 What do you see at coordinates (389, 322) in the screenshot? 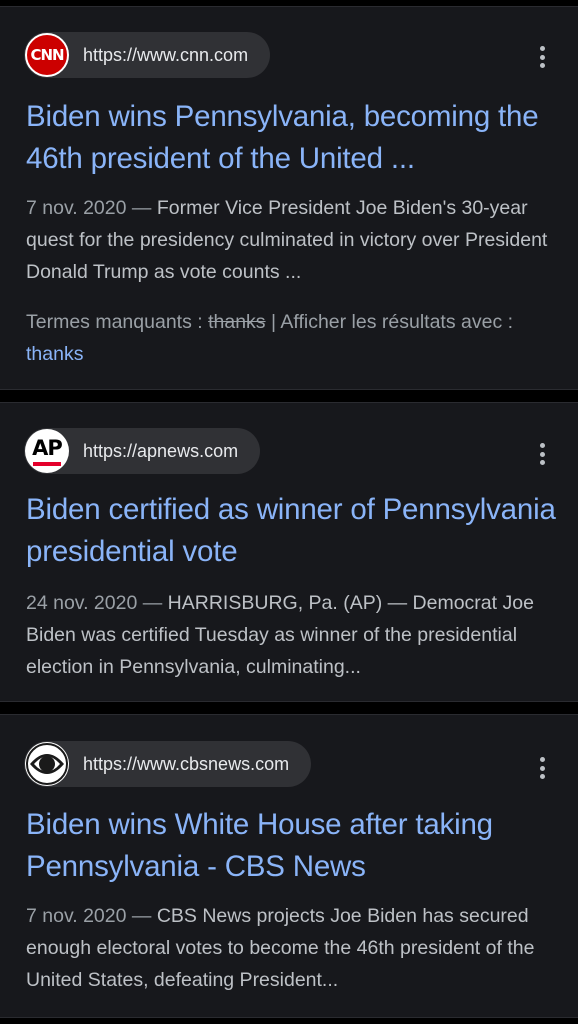
I see `show-results-label: | Afficher les résultats avec :` at bounding box center [389, 322].